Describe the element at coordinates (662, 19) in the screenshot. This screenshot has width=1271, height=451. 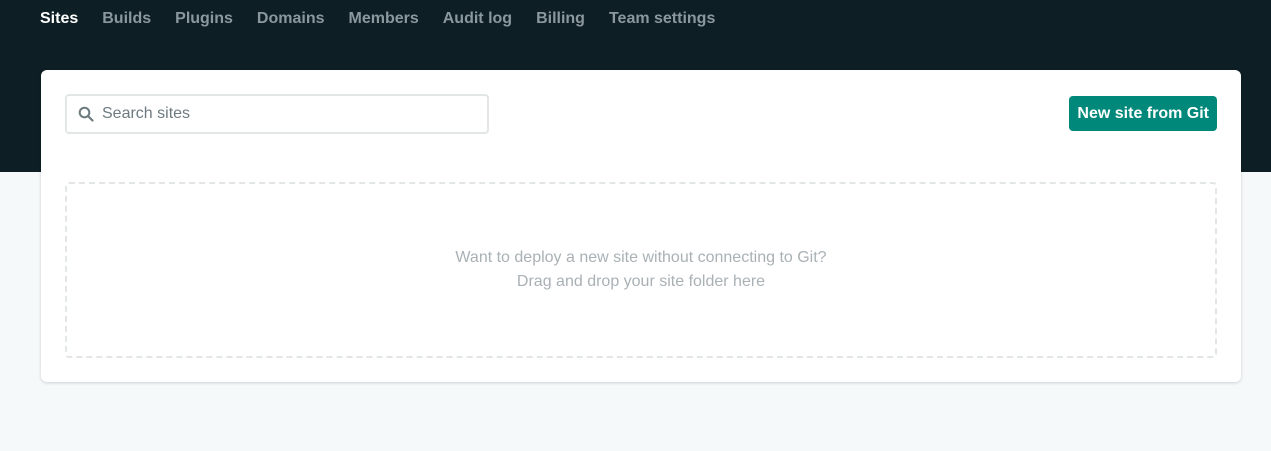
I see `nav-item-team-settings: Team settings` at that location.